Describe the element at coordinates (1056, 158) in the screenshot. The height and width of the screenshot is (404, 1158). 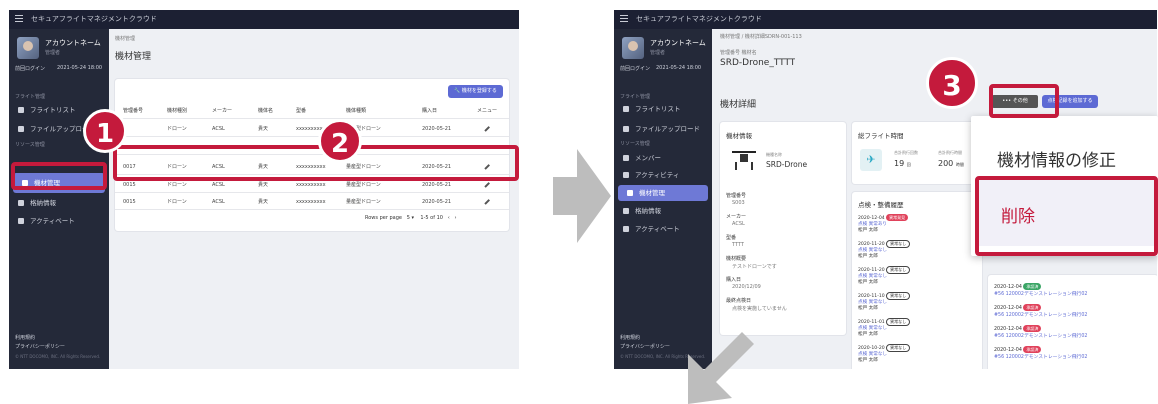
I see `menu-item-edit: 機材情報の修正` at that location.